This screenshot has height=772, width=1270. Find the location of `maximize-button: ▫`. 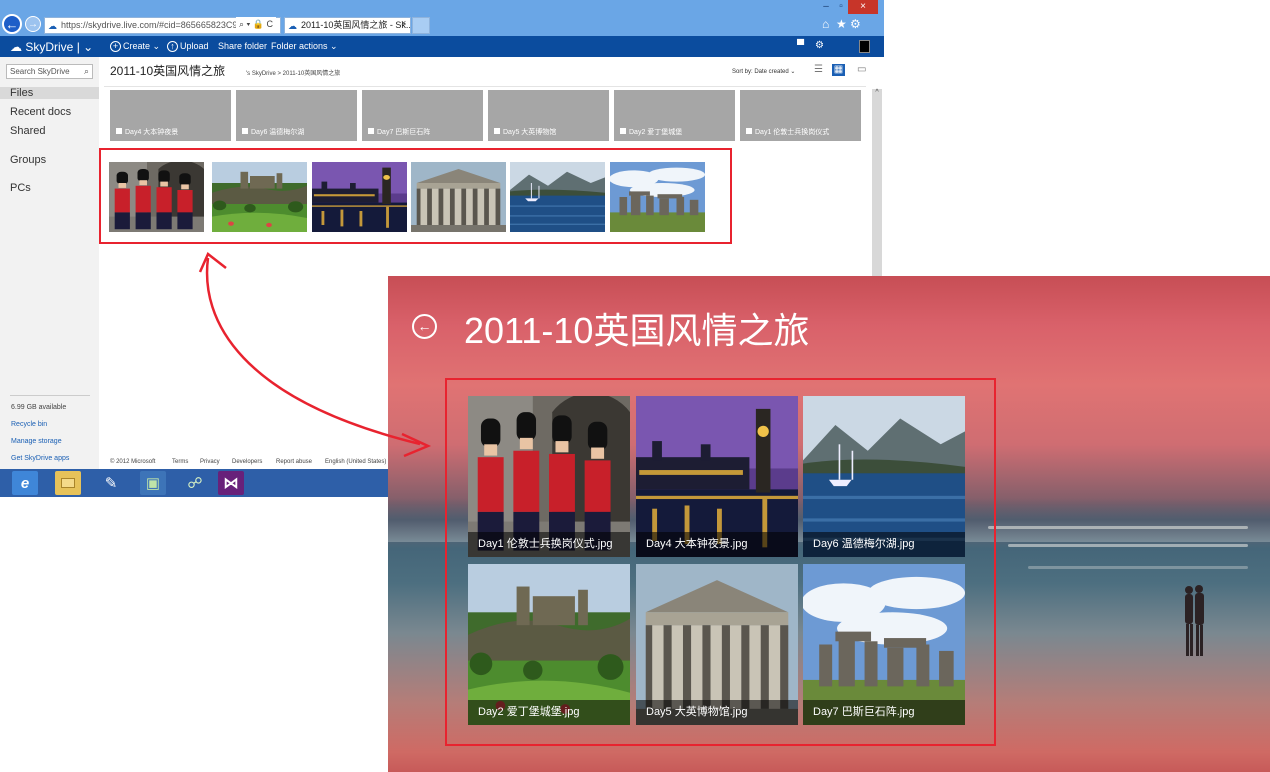

maximize-button: ▫ is located at coordinates (841, 7).